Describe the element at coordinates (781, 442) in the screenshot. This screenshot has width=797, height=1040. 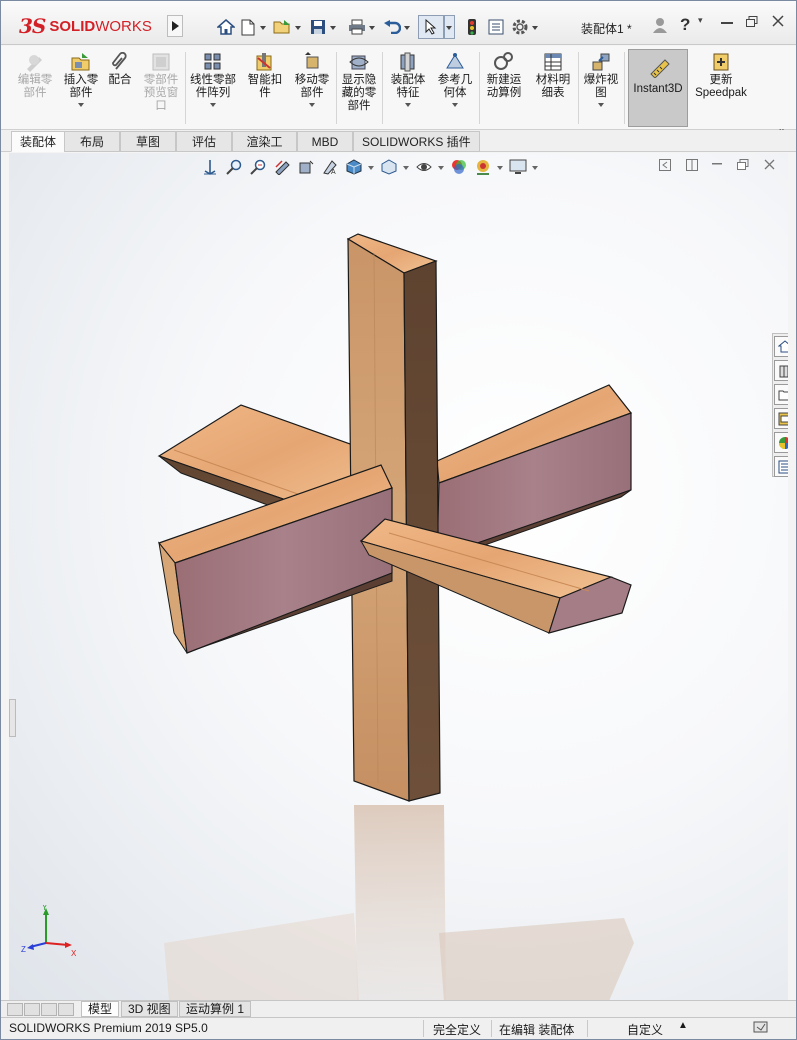
I see `task-pane-appearances-icon` at that location.